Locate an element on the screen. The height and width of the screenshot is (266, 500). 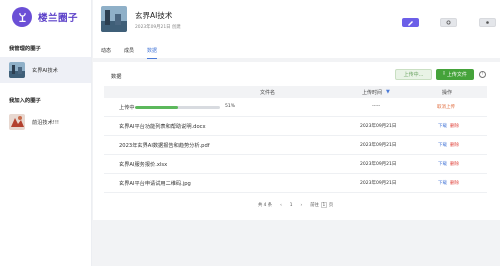
more-button is located at coordinates (487, 22).